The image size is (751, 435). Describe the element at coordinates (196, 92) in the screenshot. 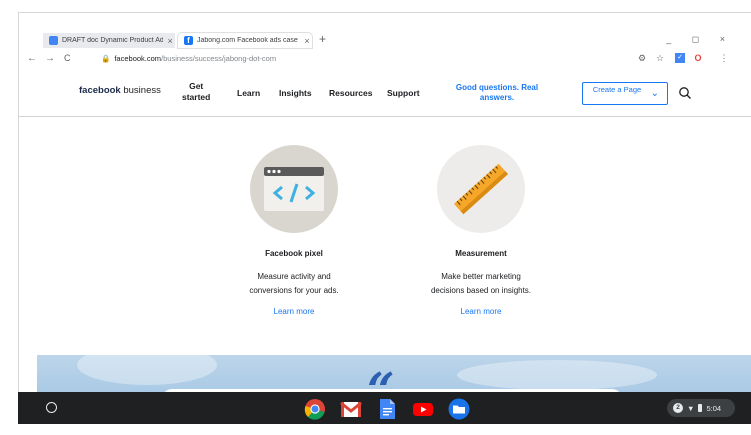

I see `nav-get-started: Get started` at that location.